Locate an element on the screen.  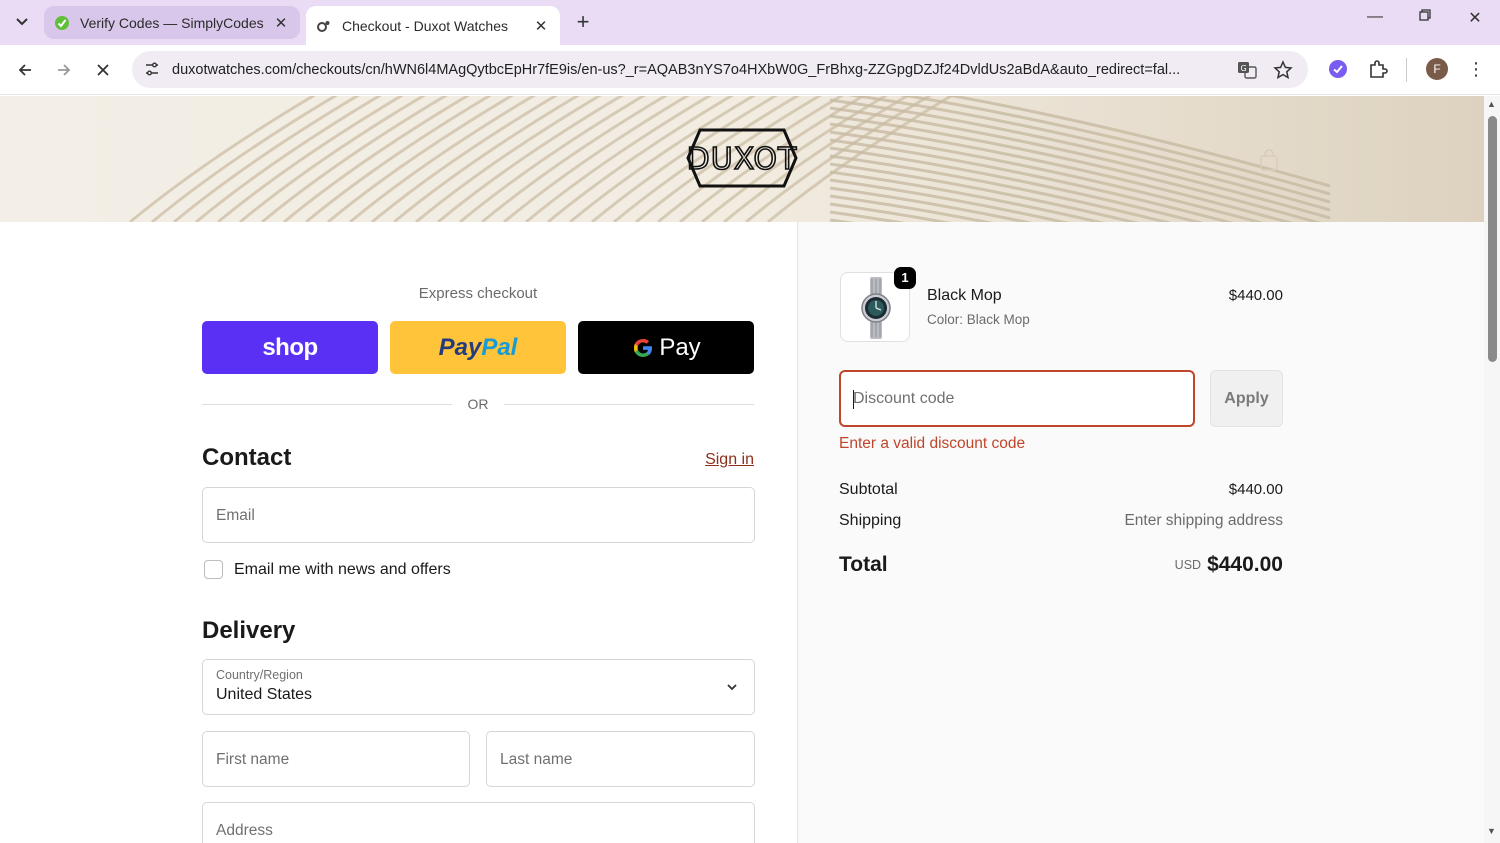
subtotal-value: $440.00 is located at coordinates (1255, 489).